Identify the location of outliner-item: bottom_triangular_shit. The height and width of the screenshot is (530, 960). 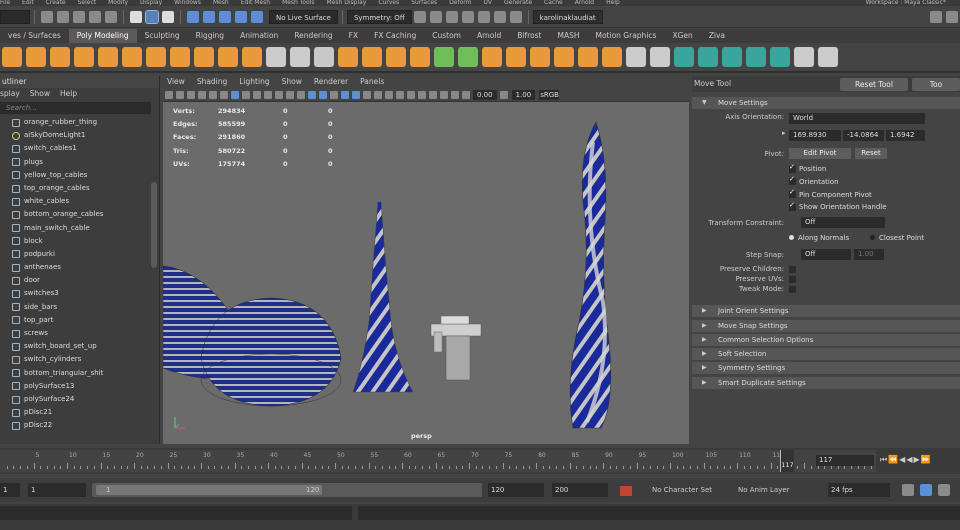
(79, 373).